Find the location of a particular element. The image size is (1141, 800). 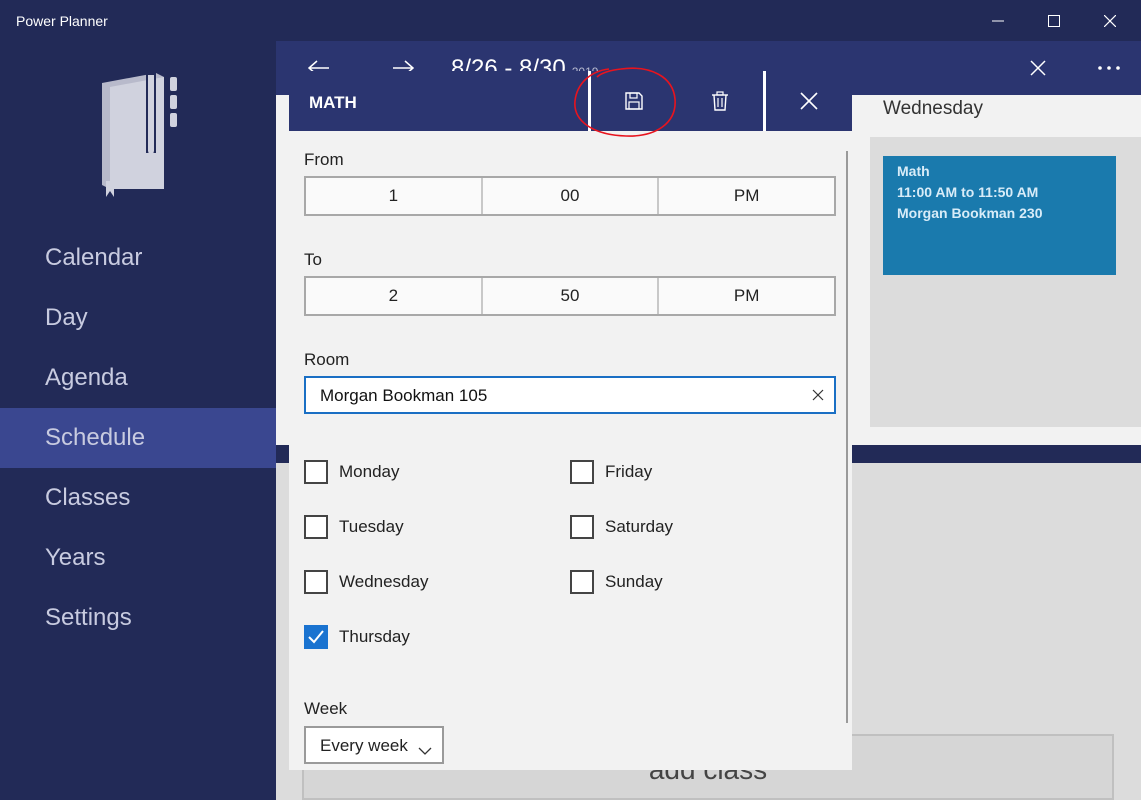

sunday-checkbox: Sunday is located at coordinates (616, 582).